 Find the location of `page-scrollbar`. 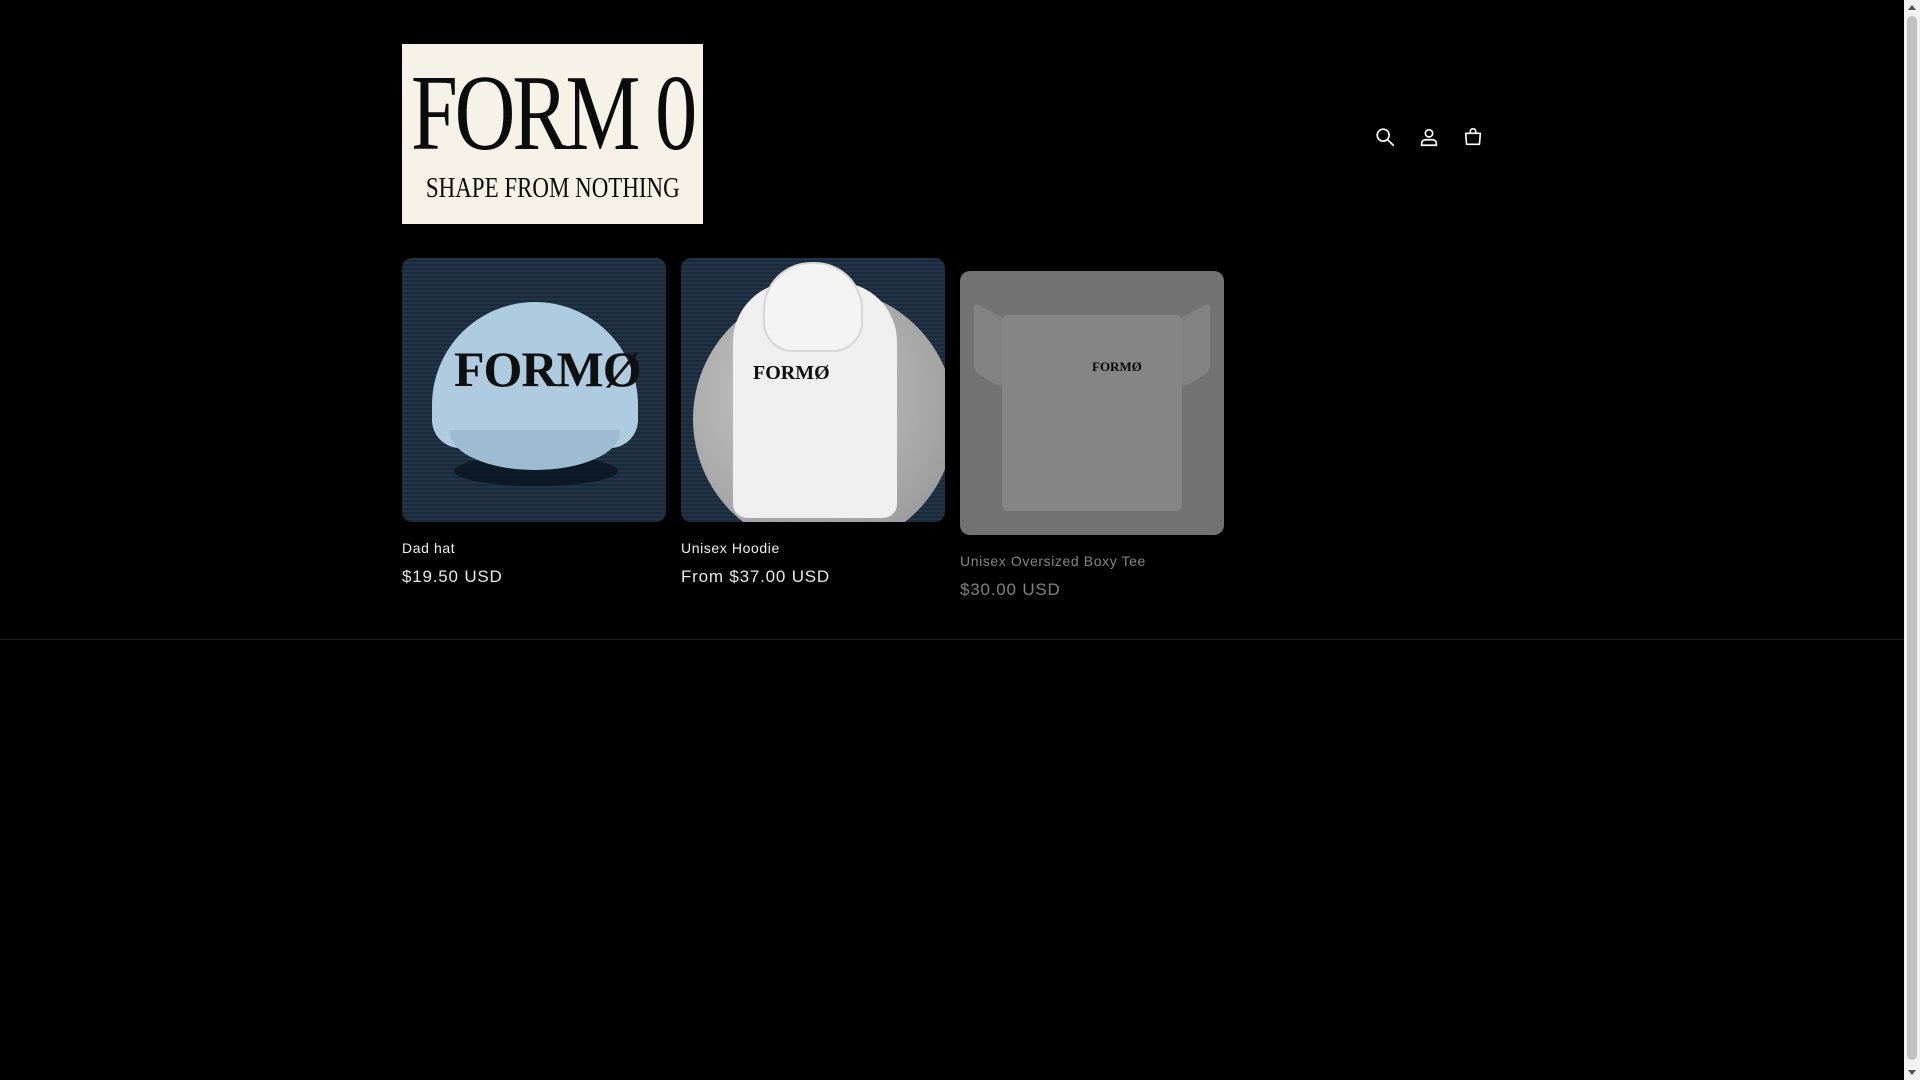

page-scrollbar is located at coordinates (1912, 540).